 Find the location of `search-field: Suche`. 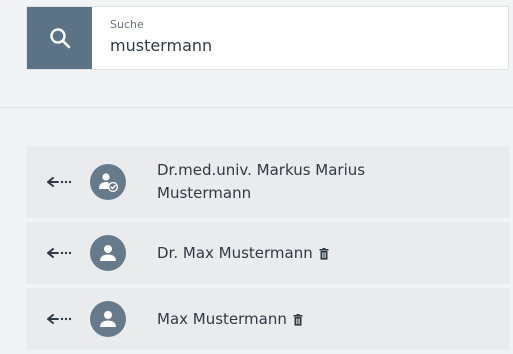

search-field: Suche is located at coordinates (300, 38).